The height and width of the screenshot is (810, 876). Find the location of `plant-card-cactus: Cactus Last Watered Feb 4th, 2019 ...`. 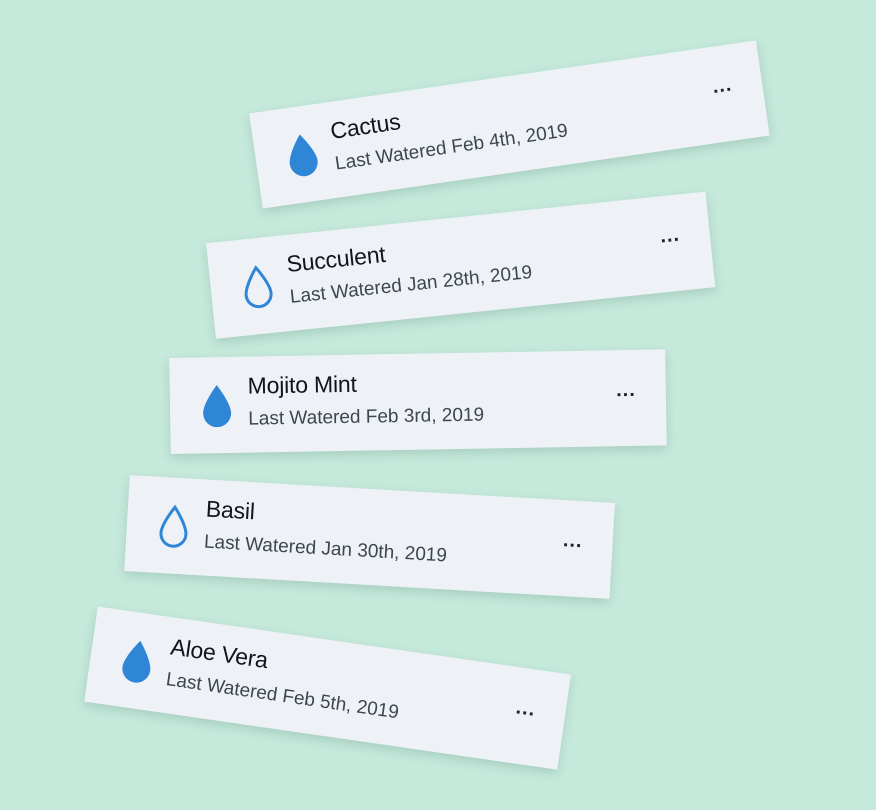

plant-card-cactus: Cactus Last Watered Feb 4th, 2019 ... is located at coordinates (509, 124).